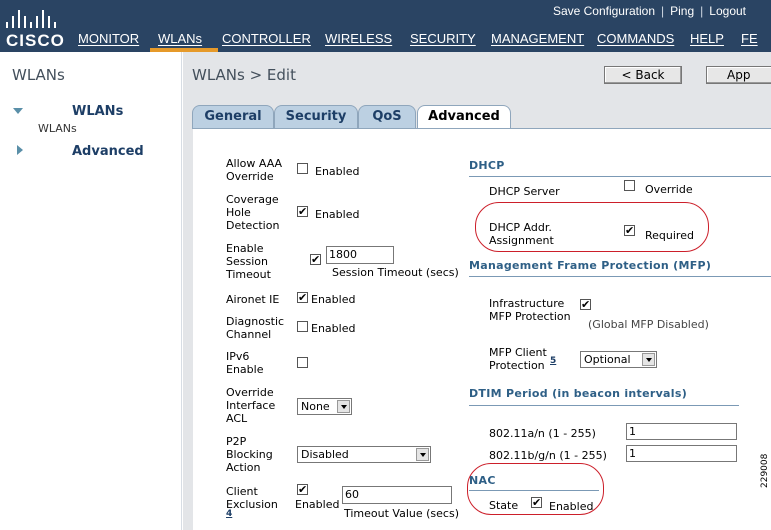 The image size is (771, 530). I want to click on dtim-80211an-label: 802.11a/n (1 - 255), so click(542, 433).